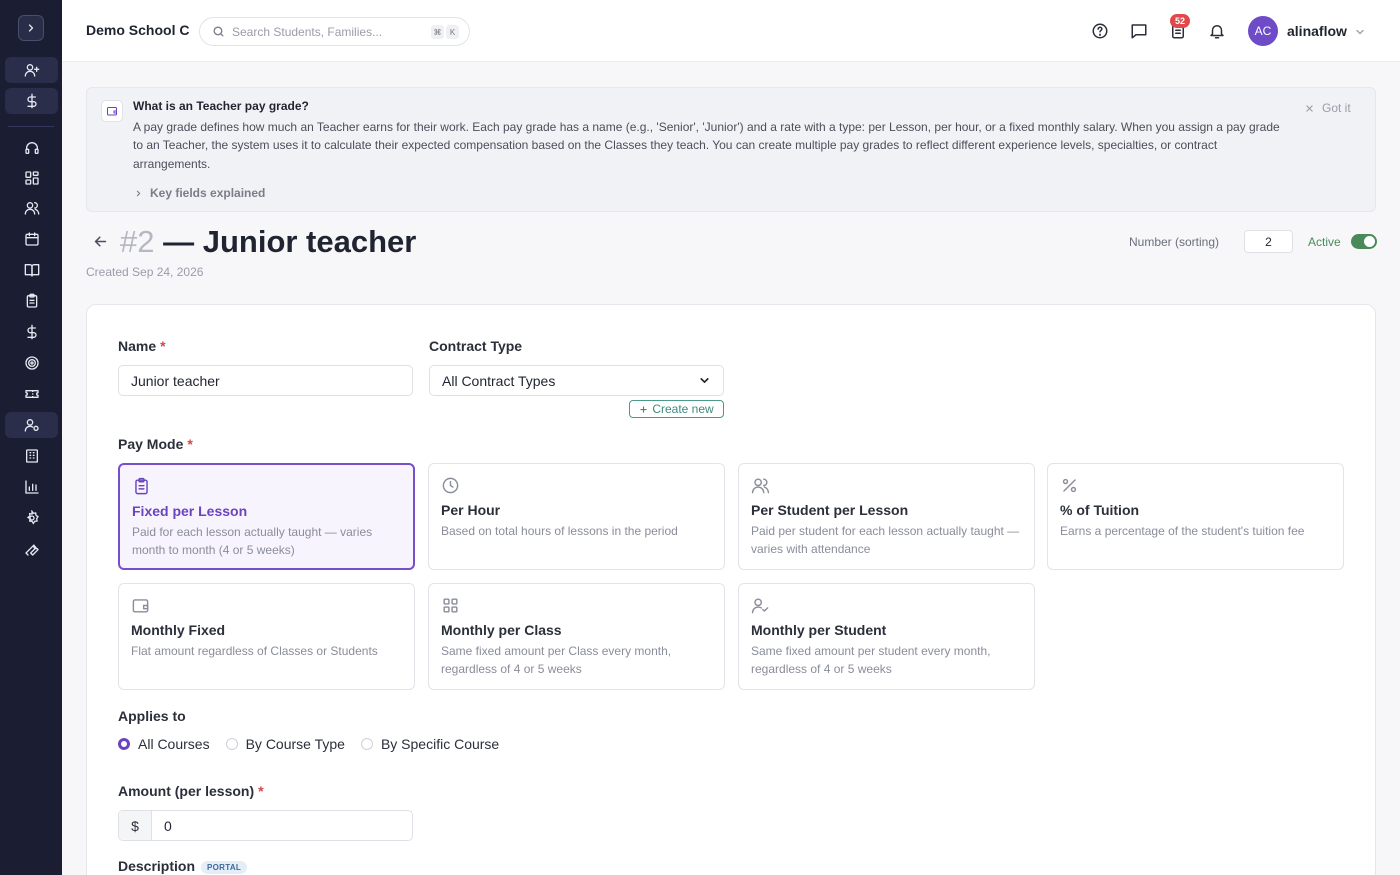  I want to click on sidebar-divider, so click(31, 126).